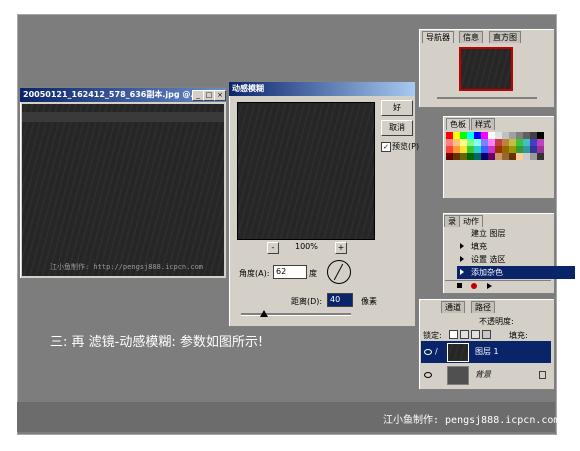 This screenshot has width=580, height=451. I want to click on tab-actions: 动作, so click(471, 221).